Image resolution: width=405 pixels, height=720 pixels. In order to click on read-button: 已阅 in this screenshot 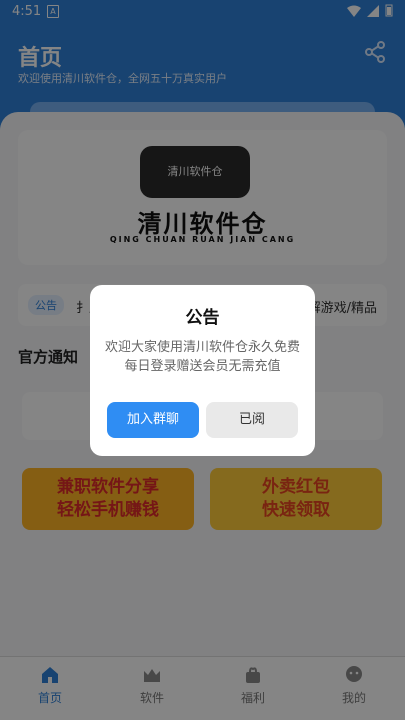, I will do `click(252, 420)`.